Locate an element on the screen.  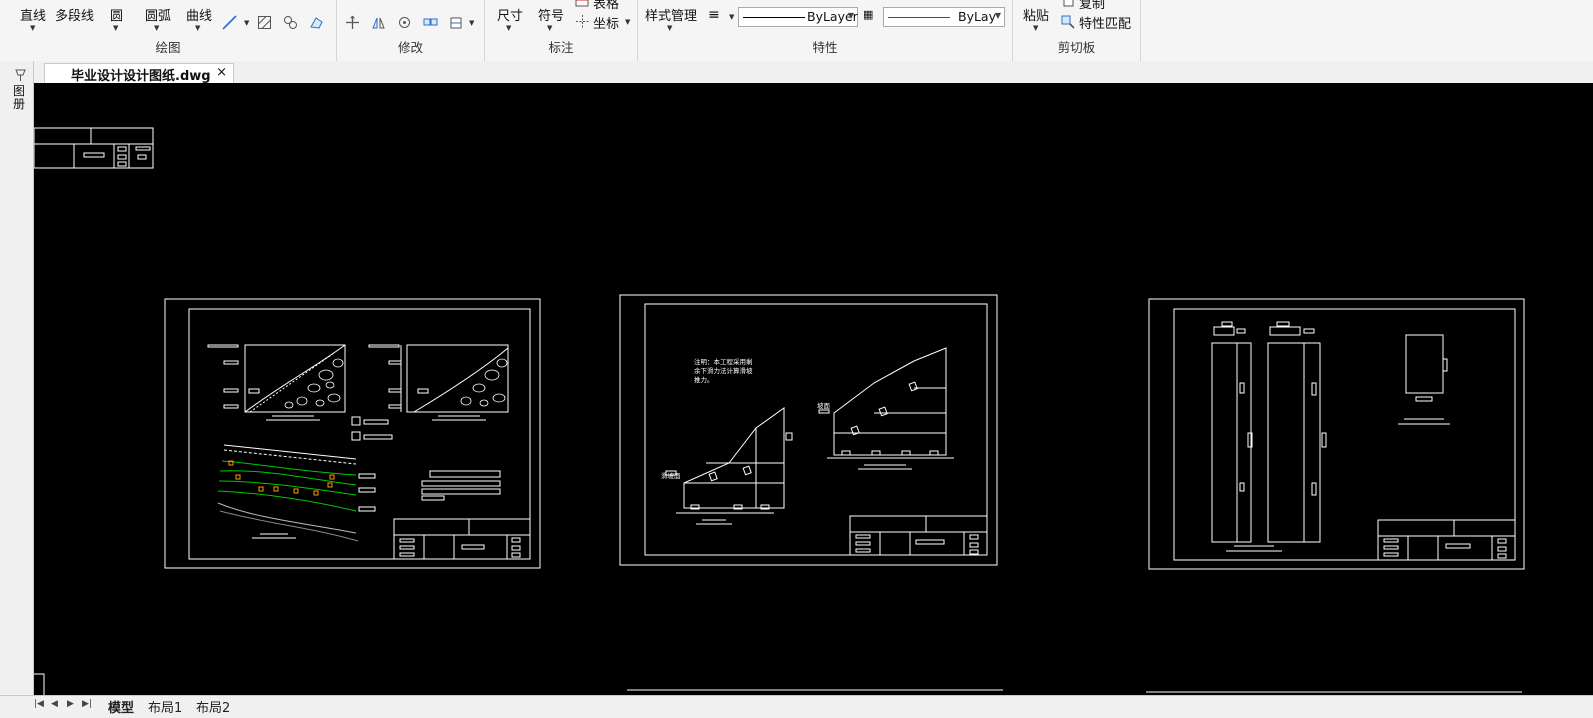
circle-tool: 圆 is located at coordinates (116, 14).